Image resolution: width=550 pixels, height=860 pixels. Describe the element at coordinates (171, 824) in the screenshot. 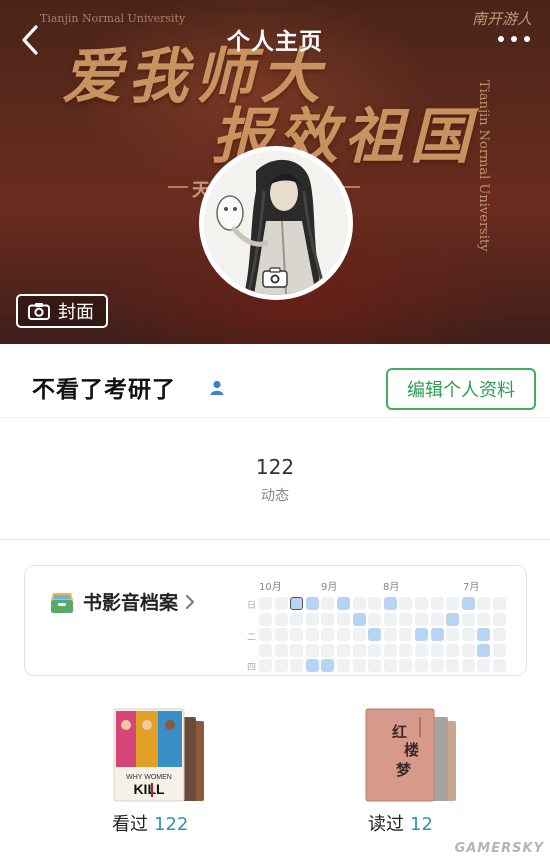

I see `shelf-watched-count: 122` at that location.